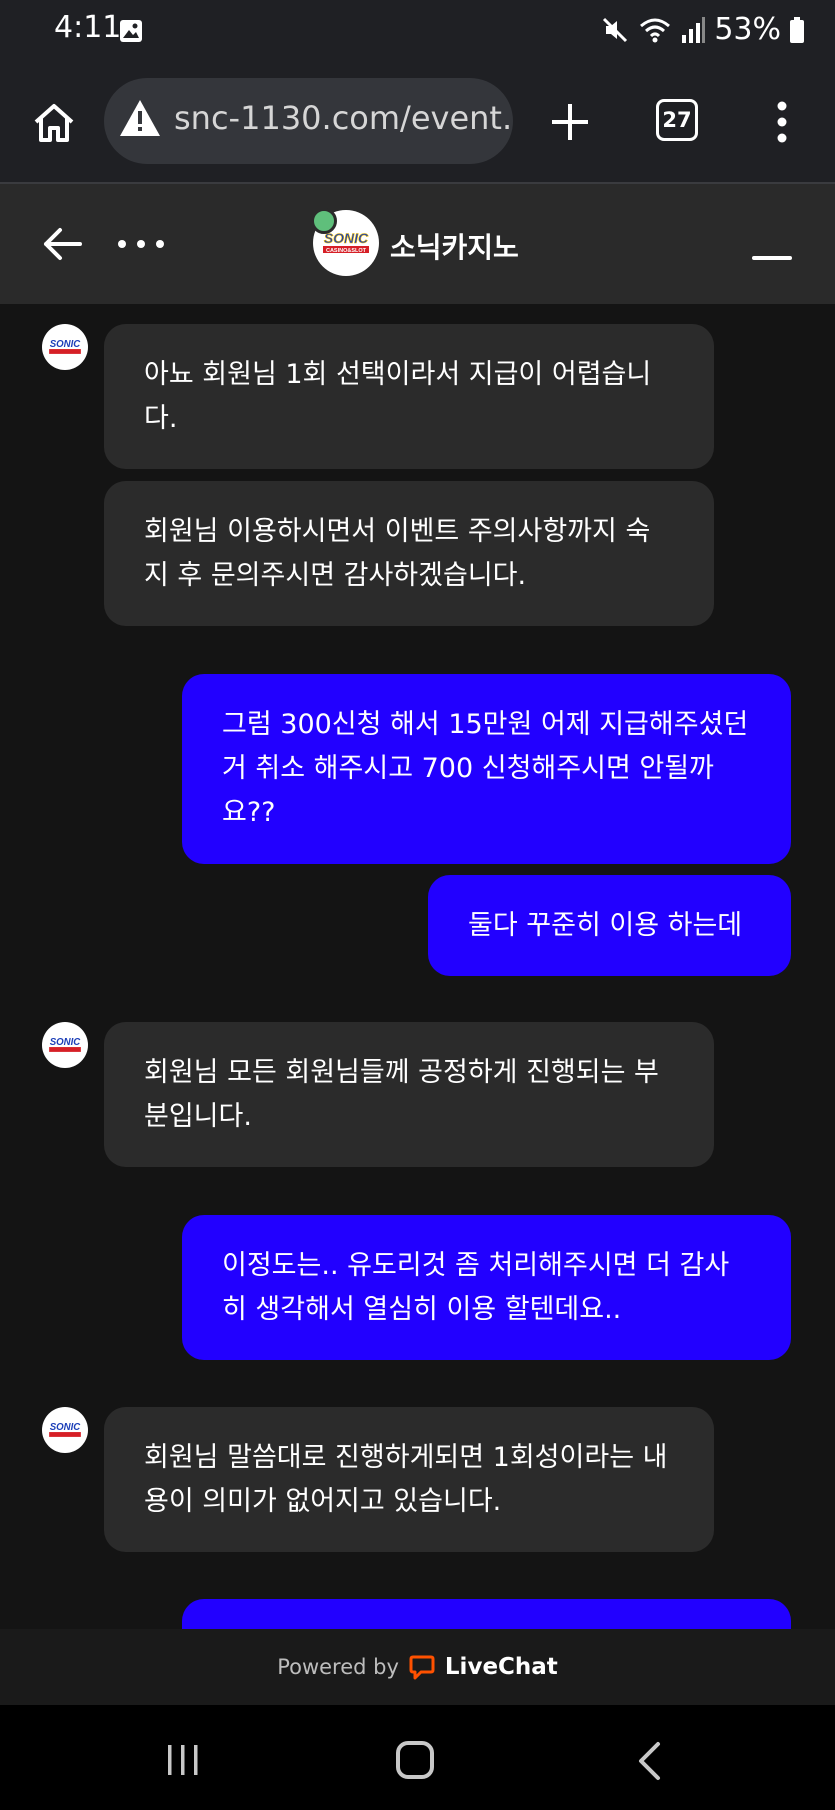 This screenshot has height=1810, width=835. What do you see at coordinates (486, 1614) in the screenshot?
I see `user-message-partial` at bounding box center [486, 1614].